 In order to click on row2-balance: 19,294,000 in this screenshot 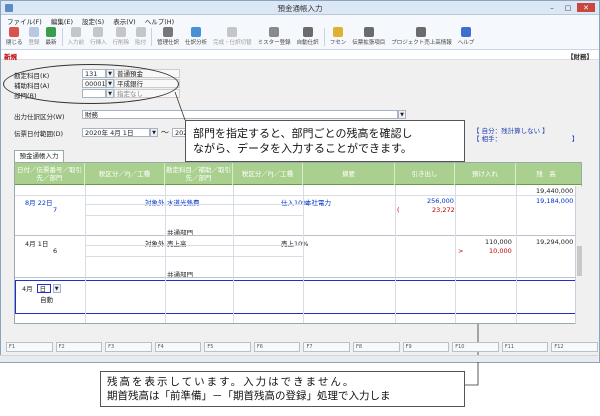, I will do `click(555, 242)`.